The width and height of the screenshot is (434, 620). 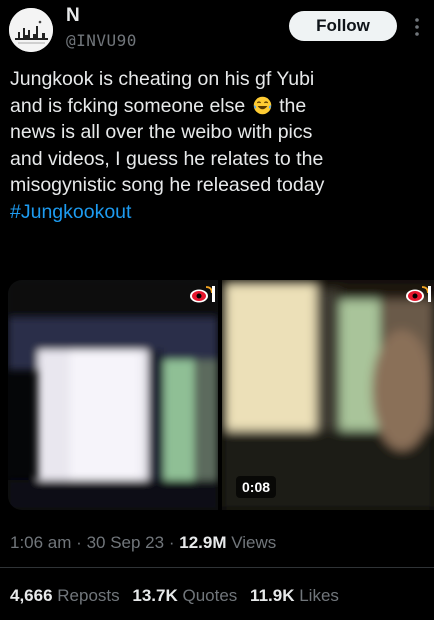 I want to click on views-label: Views, so click(x=254, y=542).